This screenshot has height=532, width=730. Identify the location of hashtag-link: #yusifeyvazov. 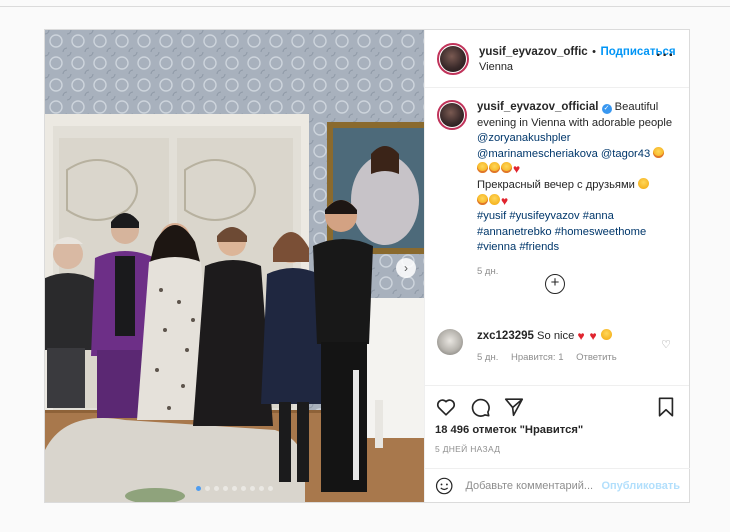
(544, 216).